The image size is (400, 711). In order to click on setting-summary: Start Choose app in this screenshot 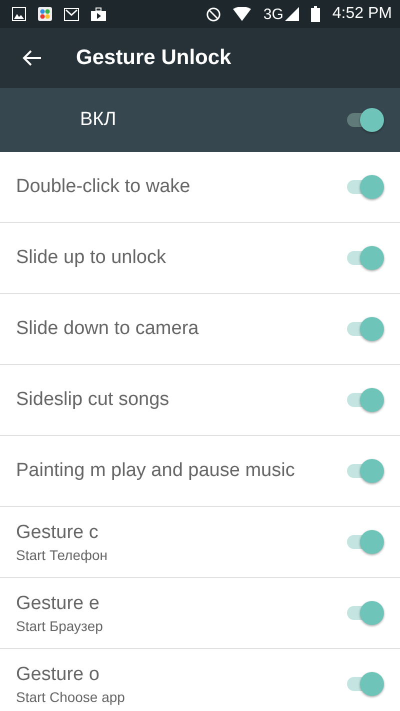, I will do `click(71, 696)`.